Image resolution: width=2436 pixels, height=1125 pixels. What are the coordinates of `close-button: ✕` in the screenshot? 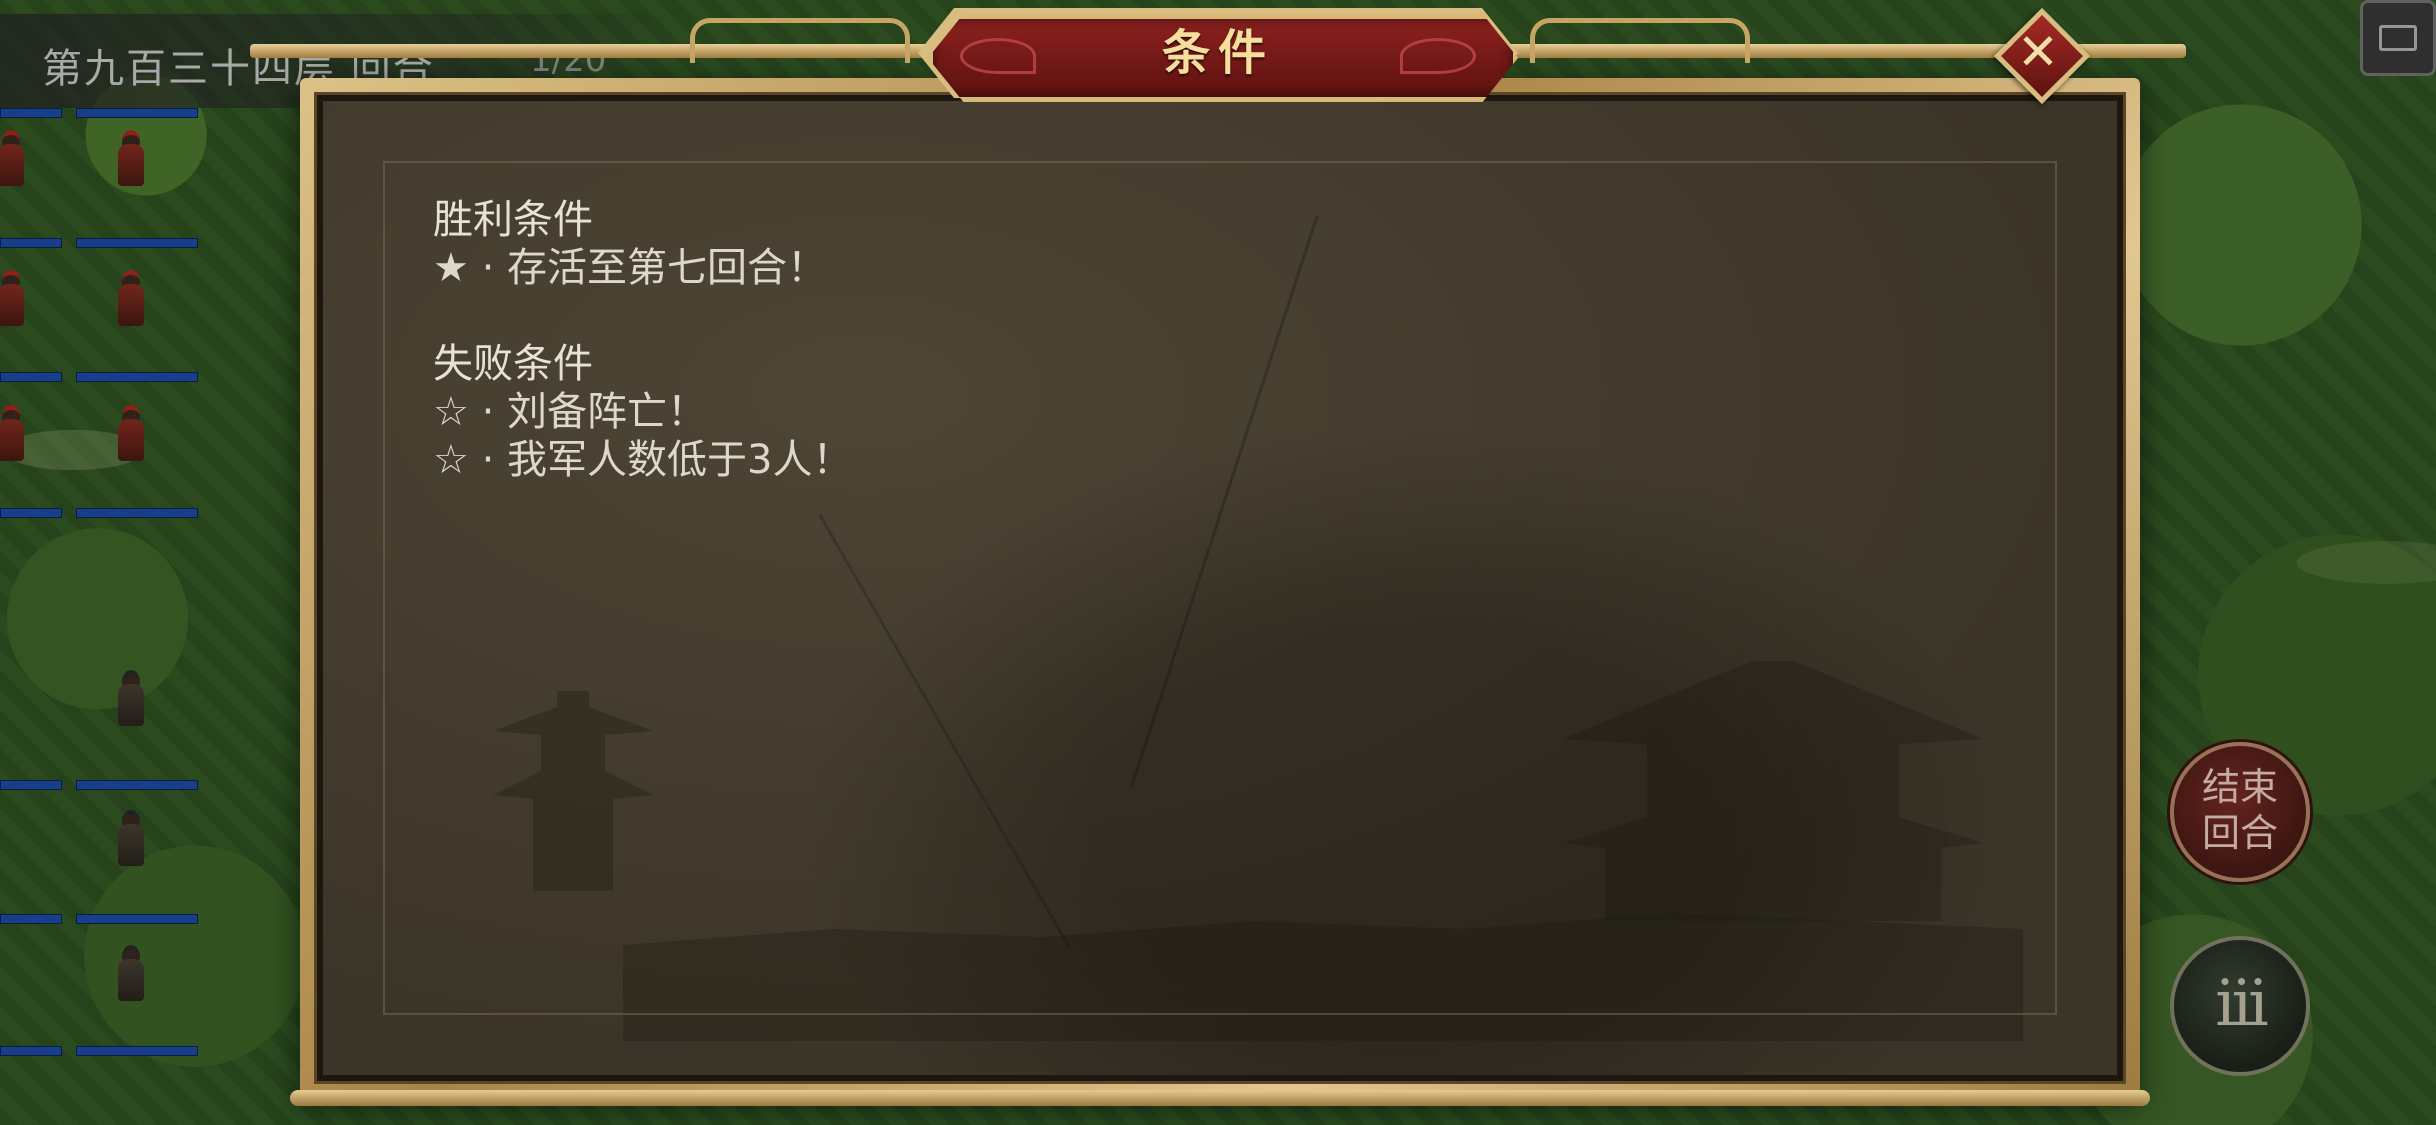 It's located at (2042, 56).